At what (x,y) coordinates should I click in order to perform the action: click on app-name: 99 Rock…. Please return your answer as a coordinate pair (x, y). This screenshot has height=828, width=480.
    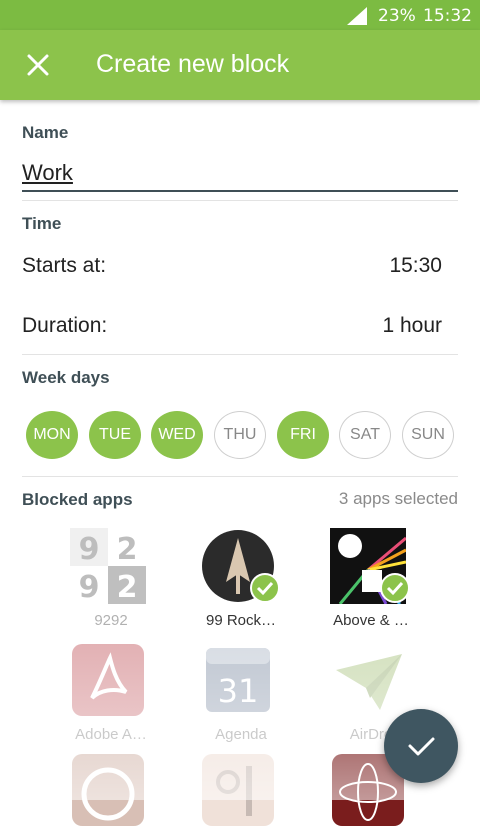
    Looking at the image, I should click on (241, 620).